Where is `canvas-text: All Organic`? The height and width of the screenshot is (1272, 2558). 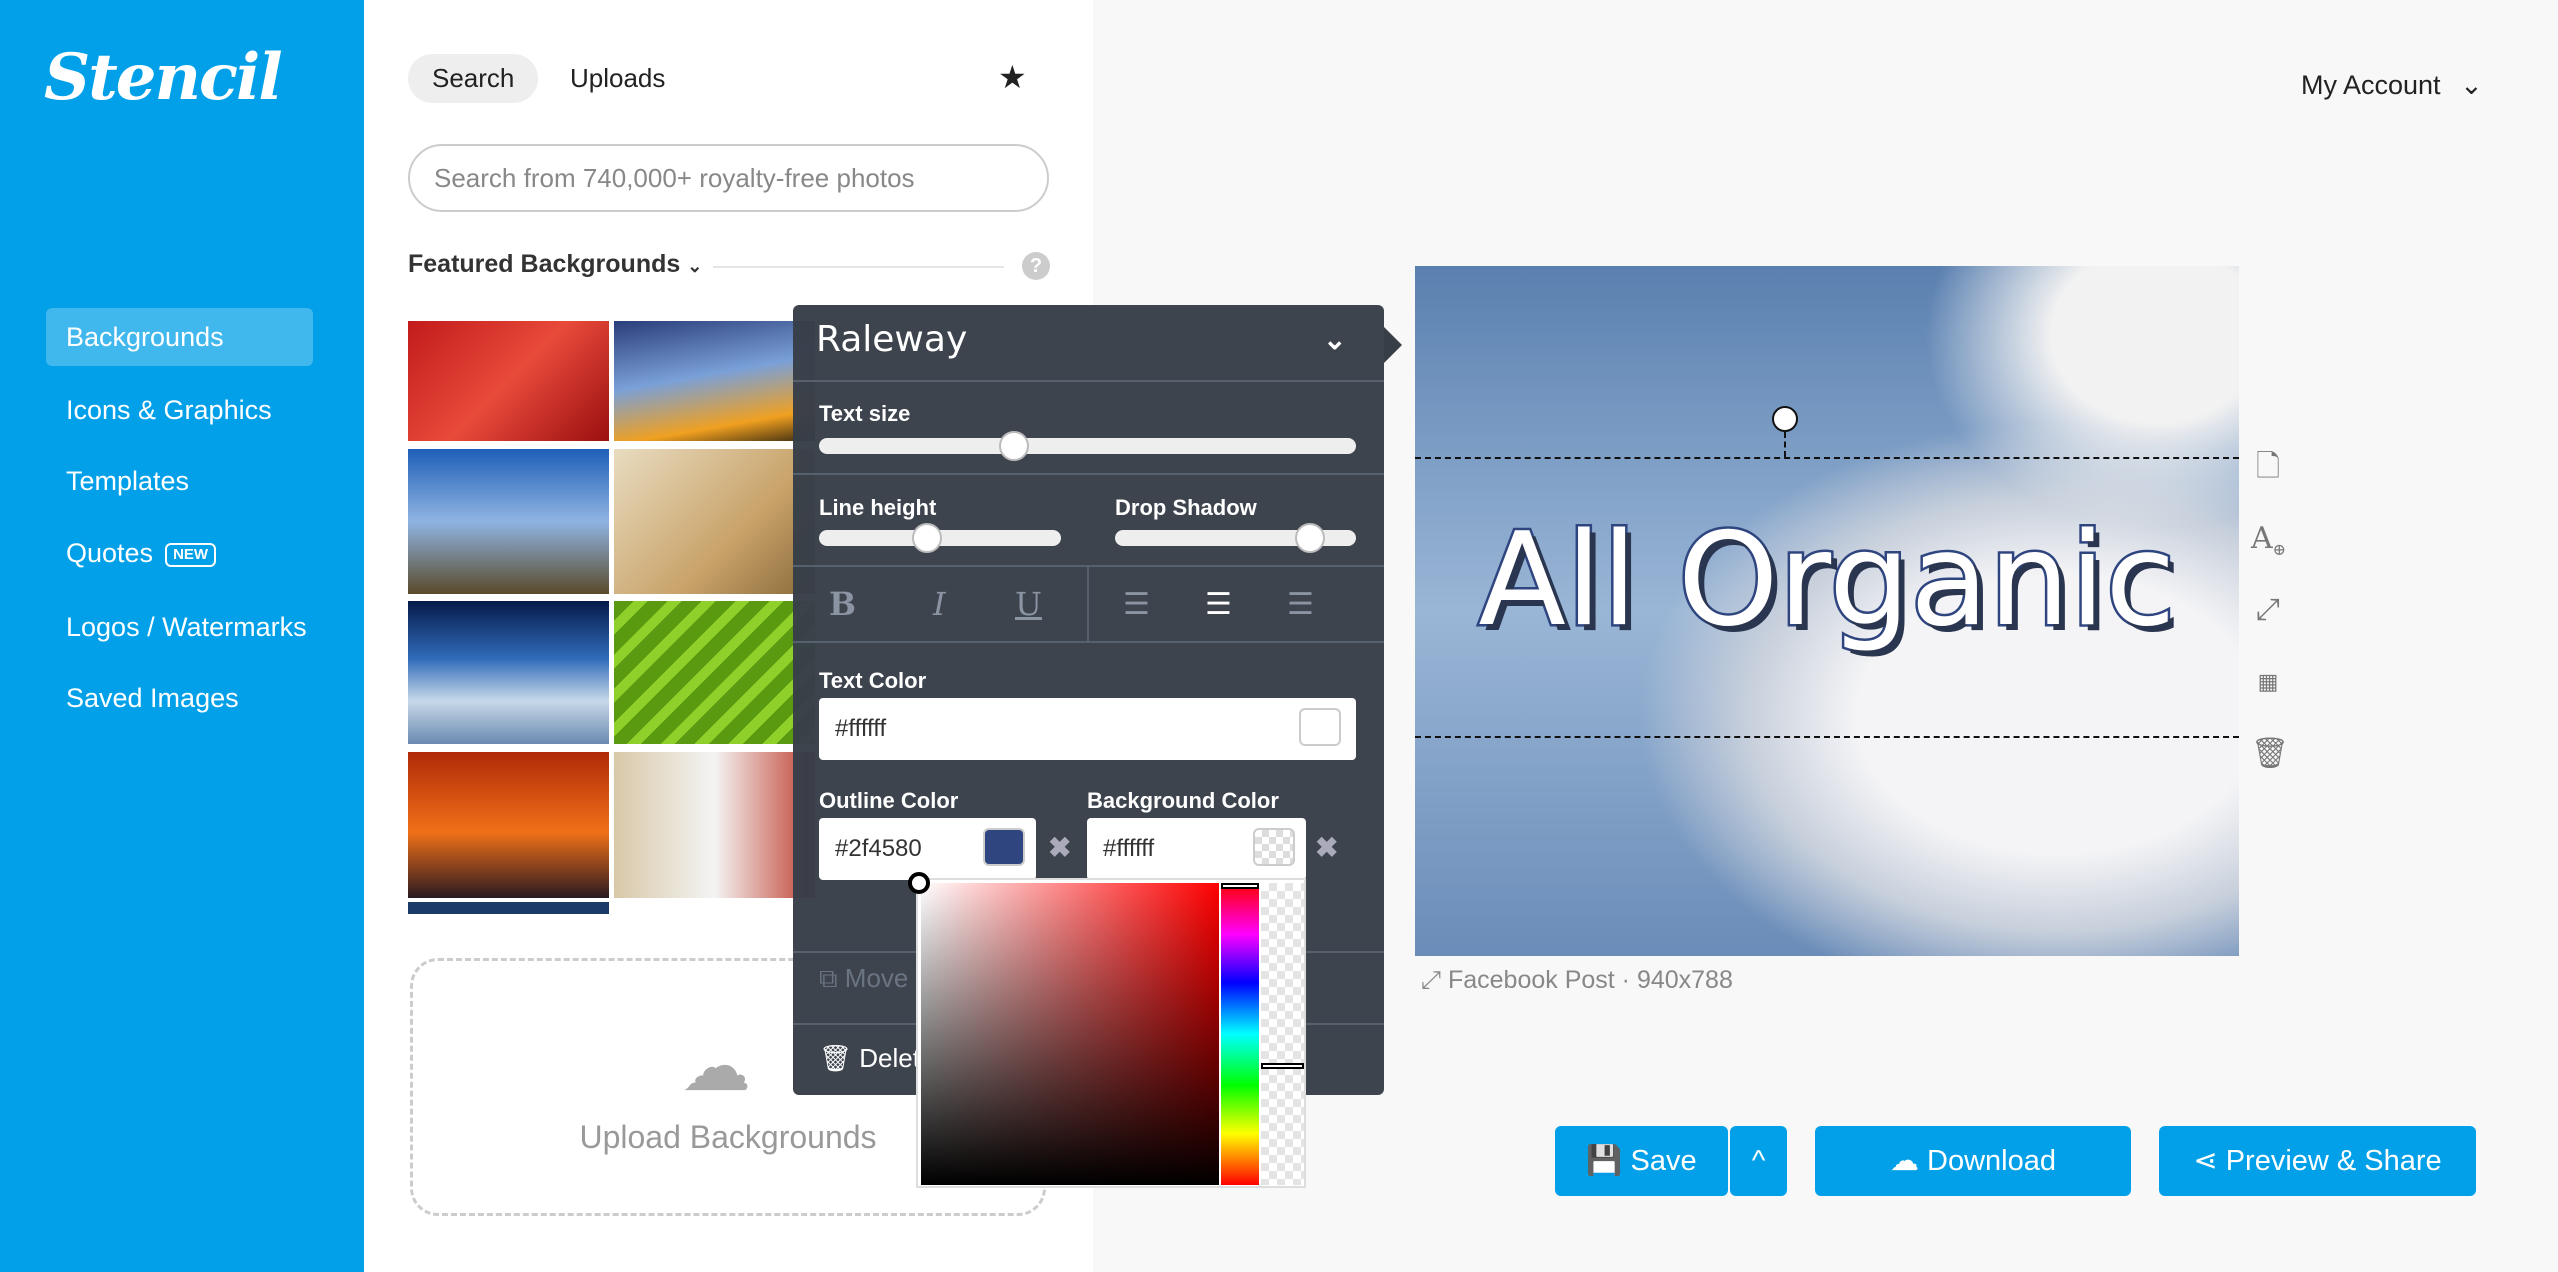
canvas-text: All Organic is located at coordinates (1827, 581).